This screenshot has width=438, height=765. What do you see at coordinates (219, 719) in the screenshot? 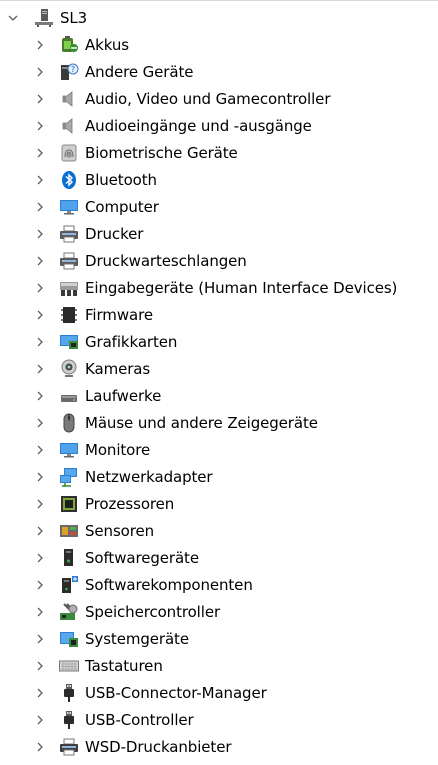
I see `tree-node-usb-controller: USB-Controller` at bounding box center [219, 719].